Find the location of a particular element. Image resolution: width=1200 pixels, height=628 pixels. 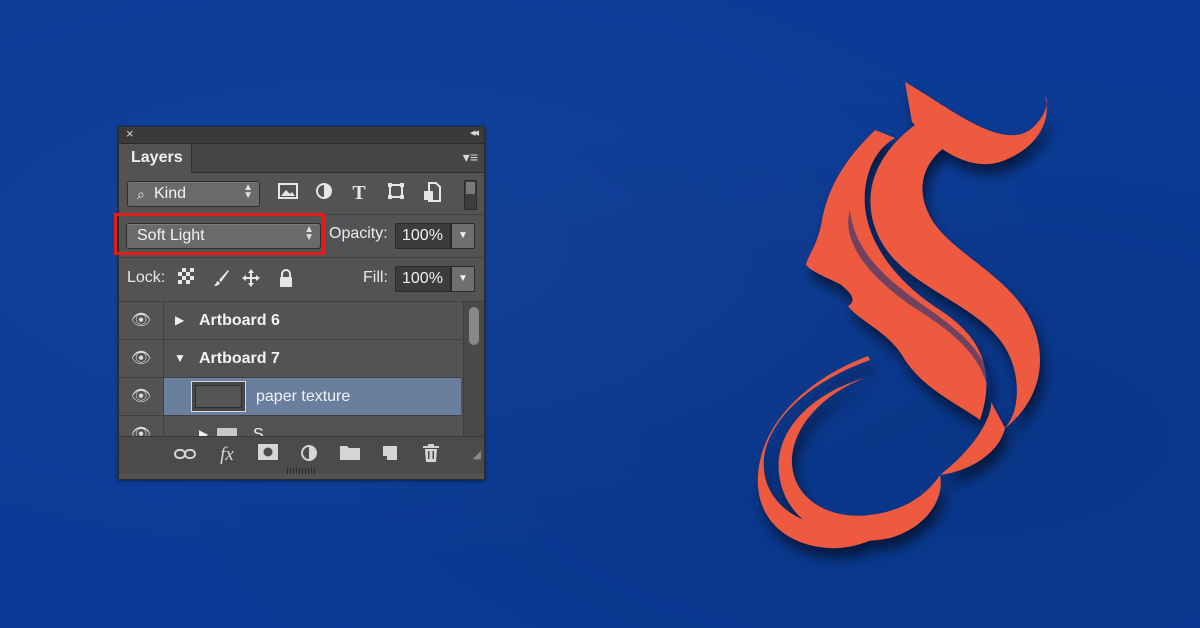

layer-name: Artboard 6 is located at coordinates (239, 320).